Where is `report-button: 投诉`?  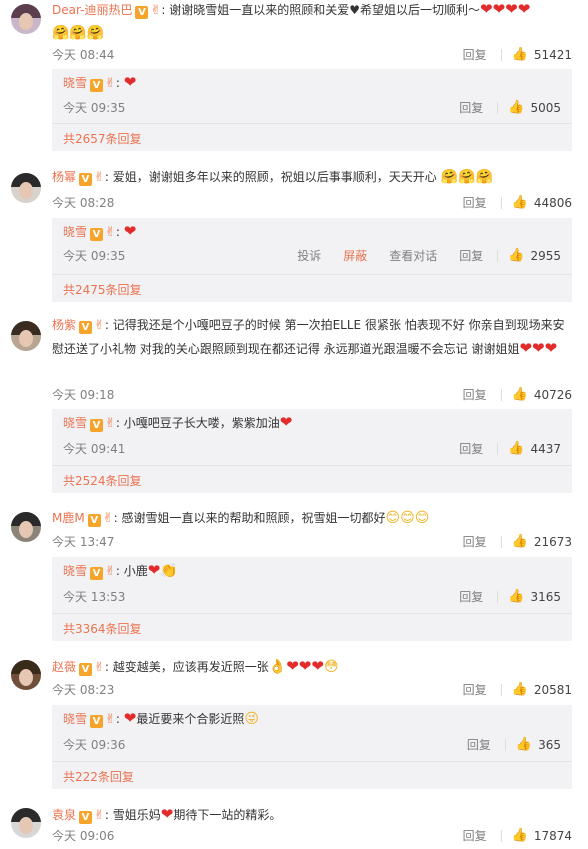
report-button: 投诉 is located at coordinates (309, 255).